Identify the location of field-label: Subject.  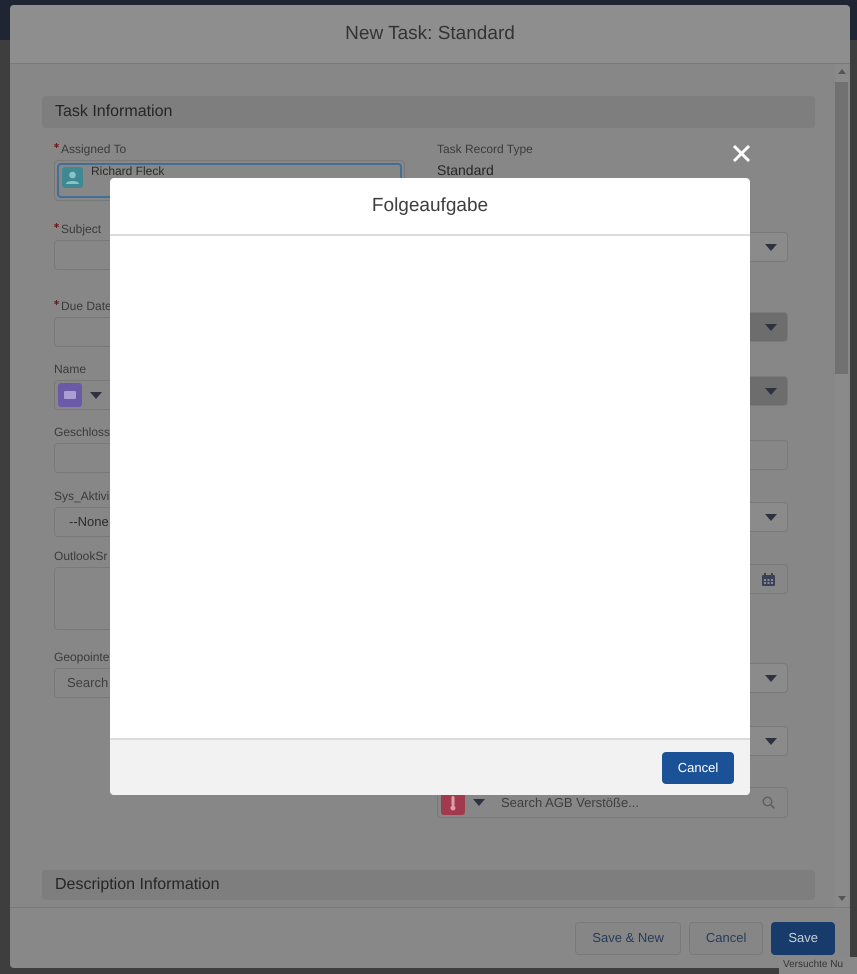
(81, 229).